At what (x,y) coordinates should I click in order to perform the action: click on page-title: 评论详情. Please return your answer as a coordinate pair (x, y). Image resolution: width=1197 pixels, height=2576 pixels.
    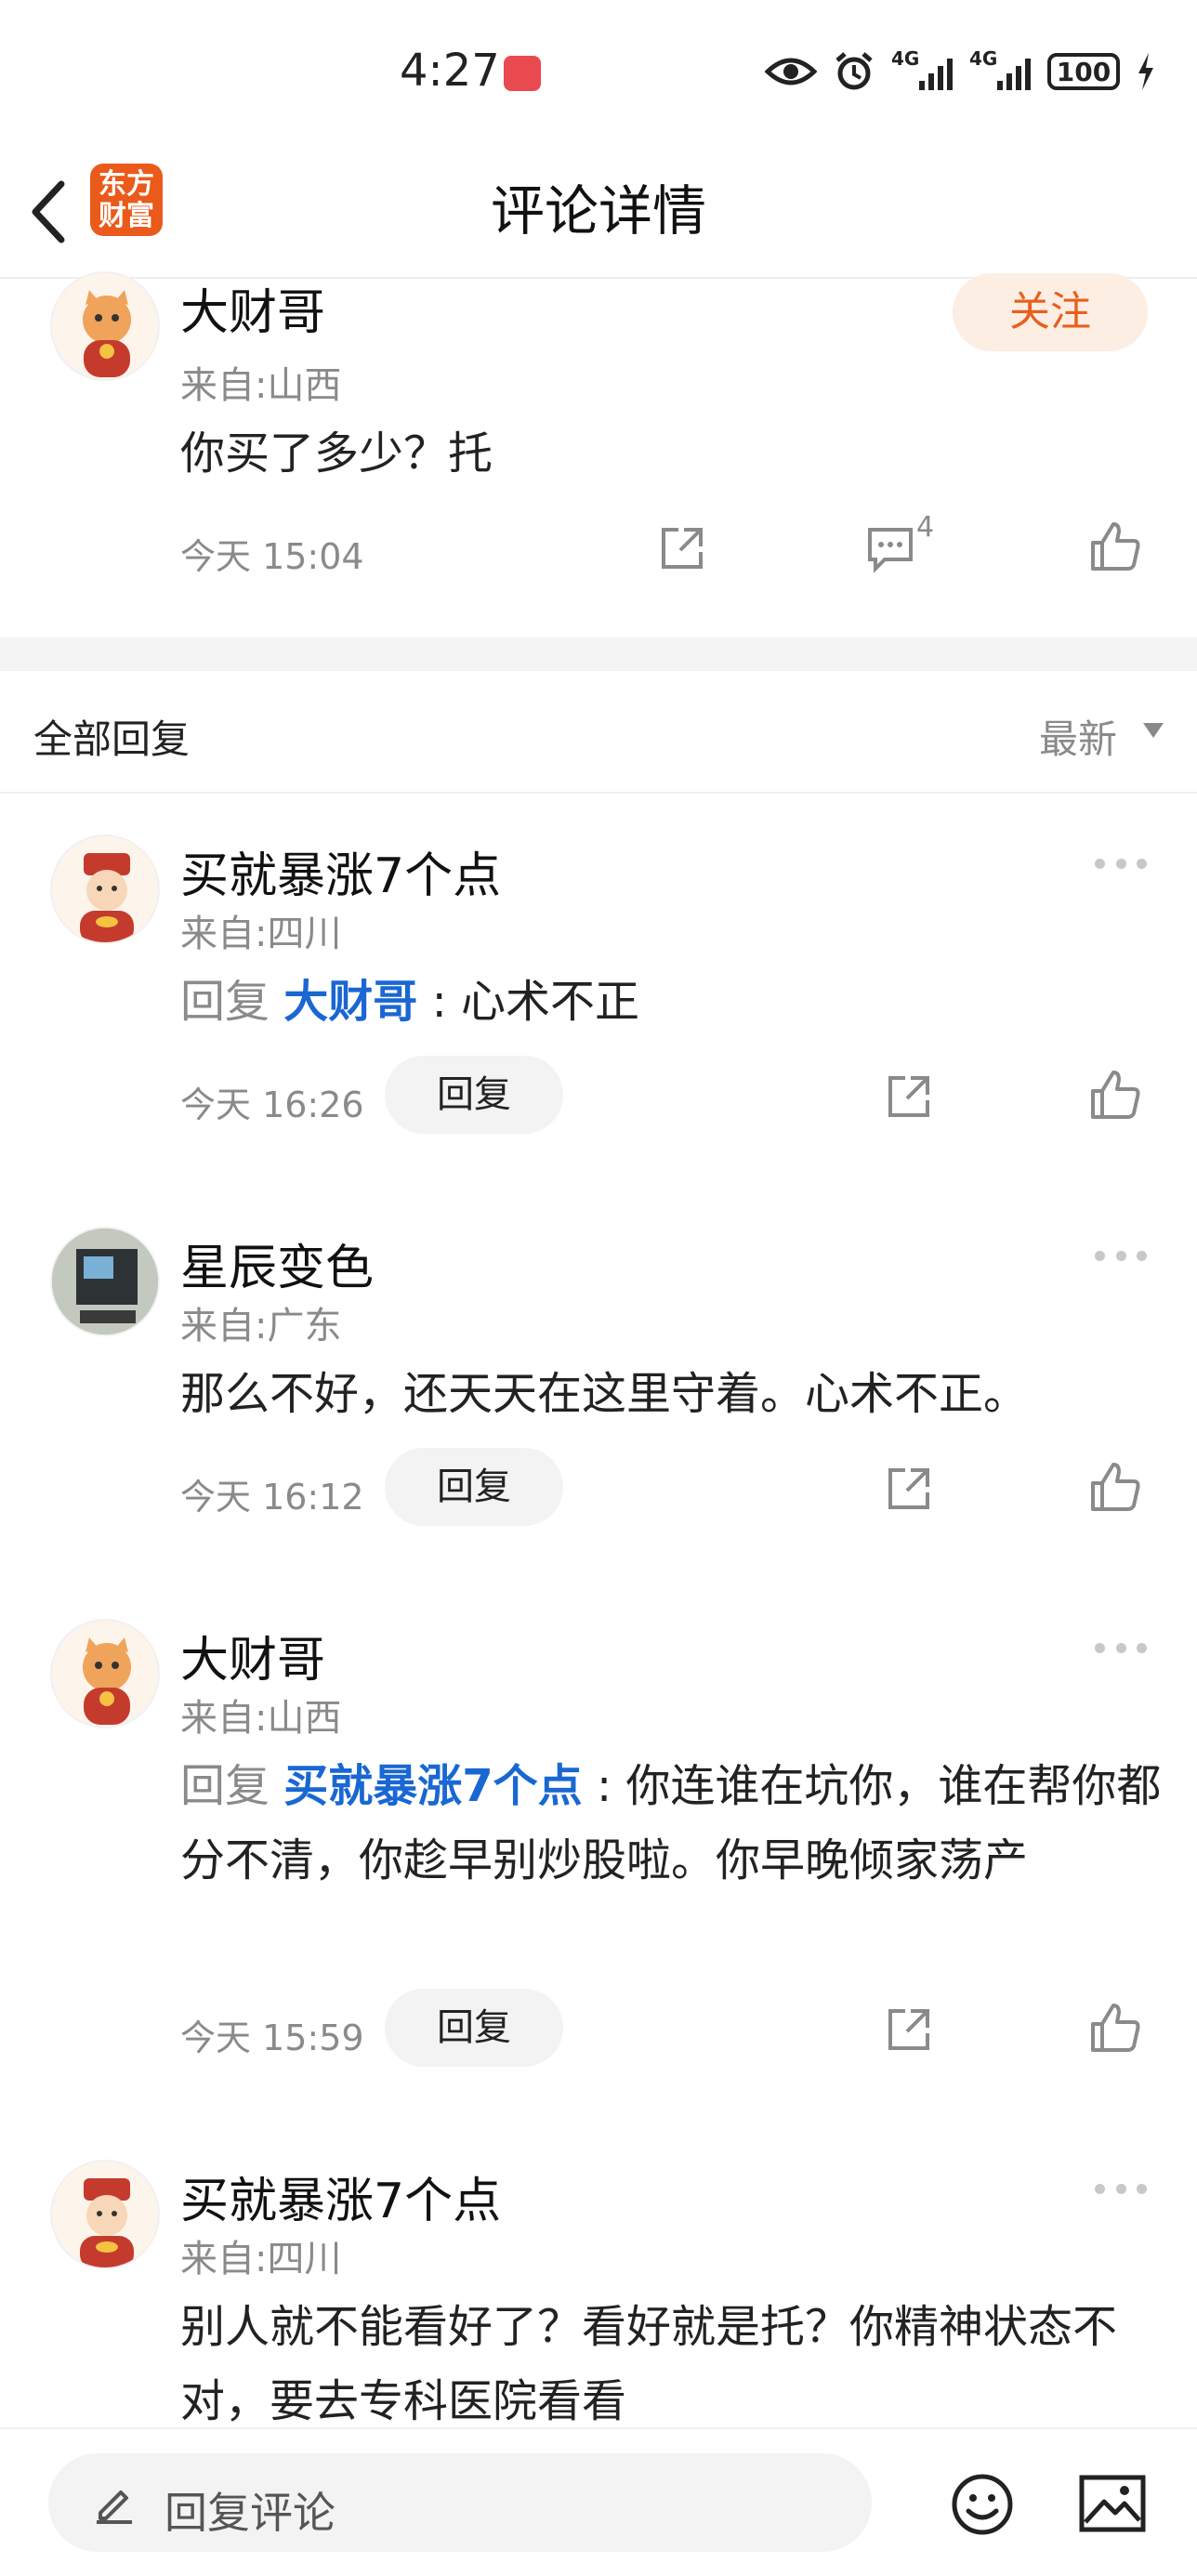
    Looking at the image, I should click on (598, 211).